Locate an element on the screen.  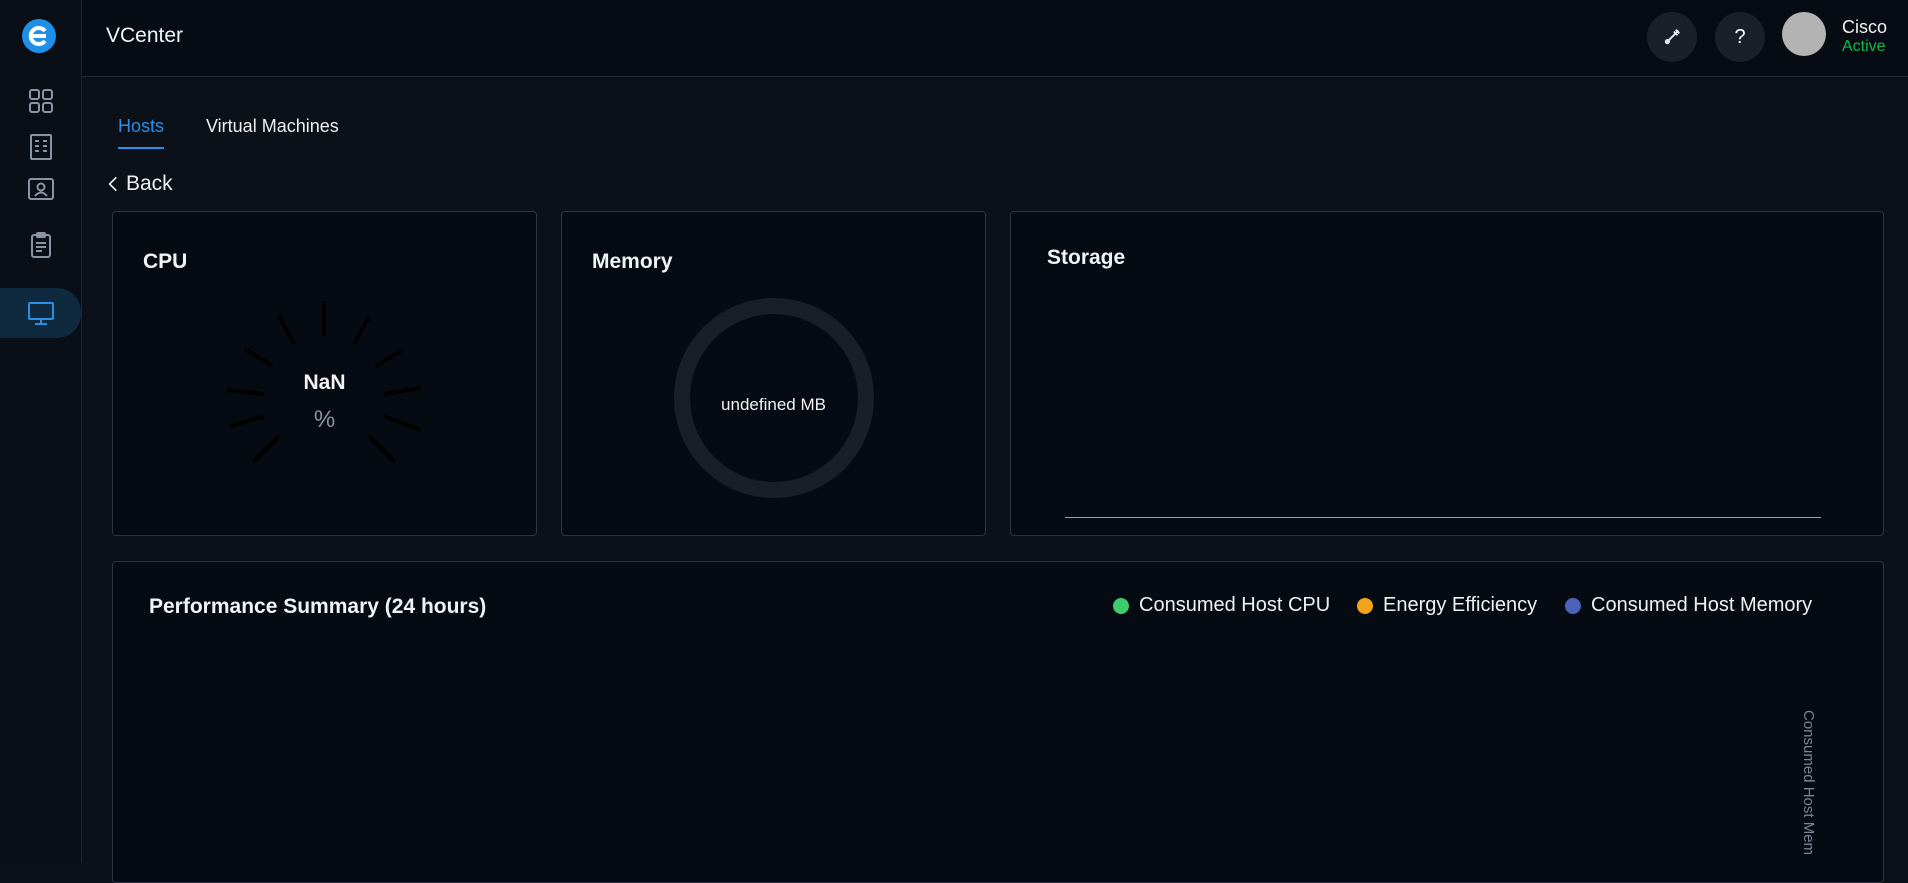
cpu-unit: % is located at coordinates (324, 419).